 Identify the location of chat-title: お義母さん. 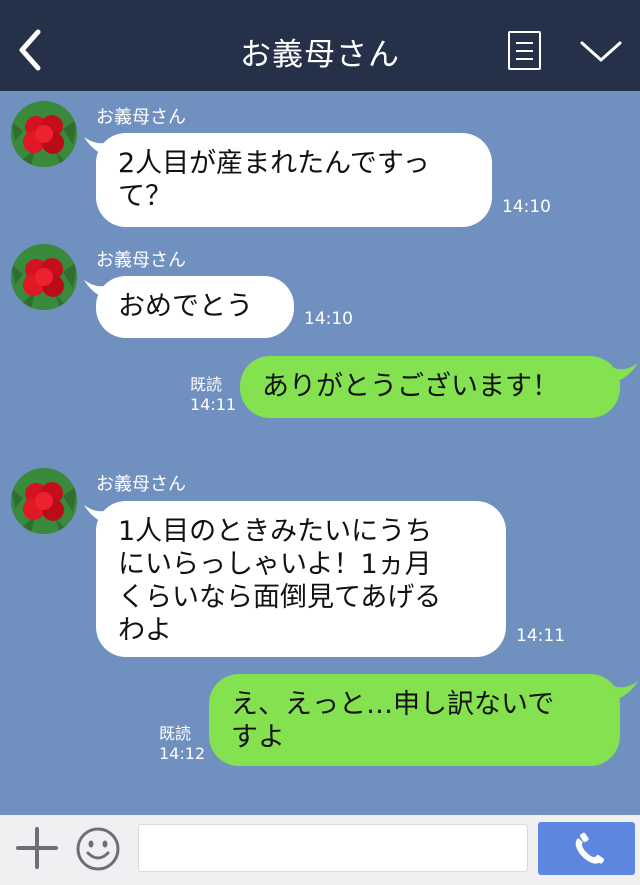
(320, 55).